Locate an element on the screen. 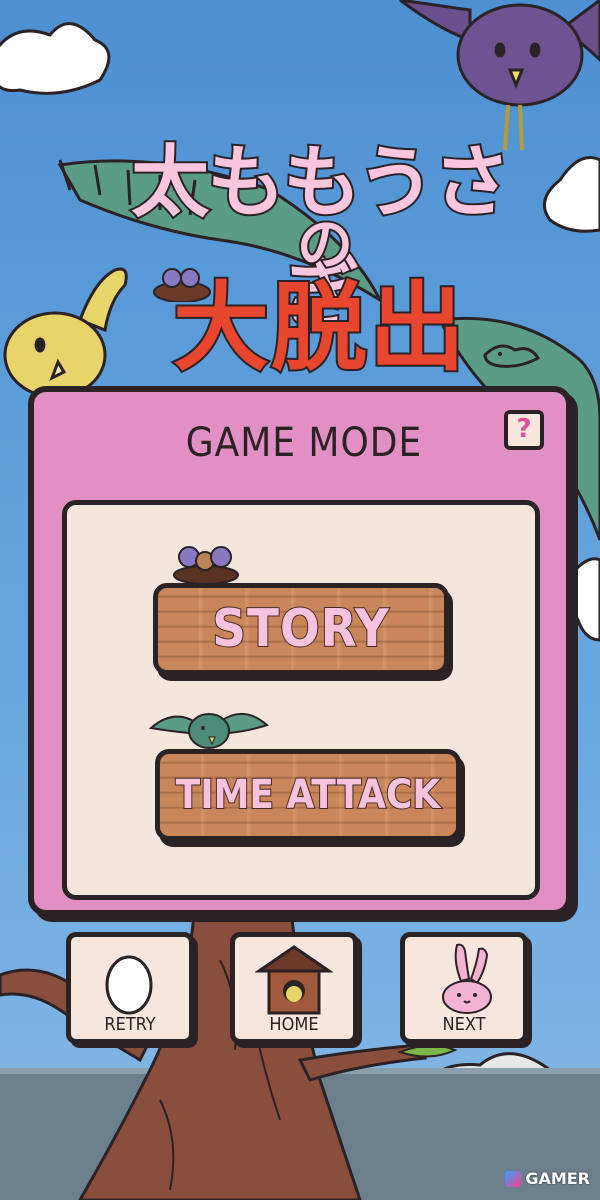 This screenshot has width=600, height=1200. egg-icon is located at coordinates (129, 985).